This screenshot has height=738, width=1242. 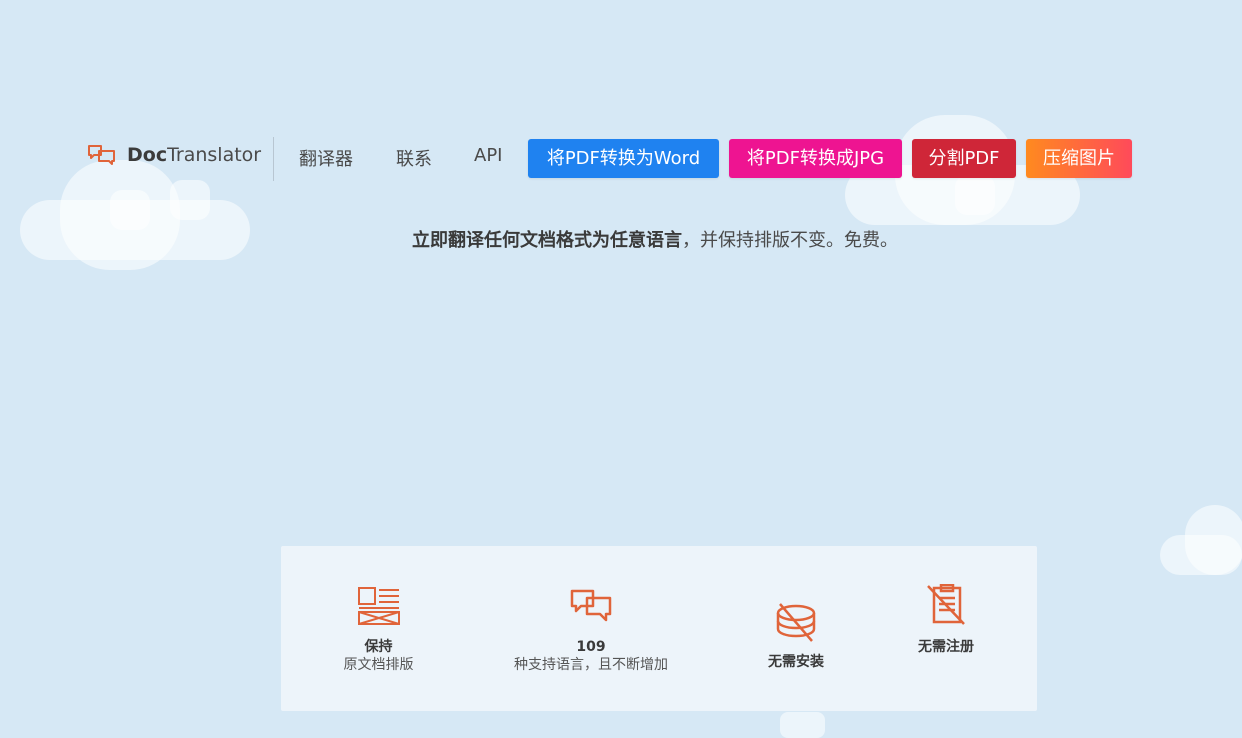 I want to click on pdf-to-word-button: 将PDF转换为Word, so click(x=623, y=158).